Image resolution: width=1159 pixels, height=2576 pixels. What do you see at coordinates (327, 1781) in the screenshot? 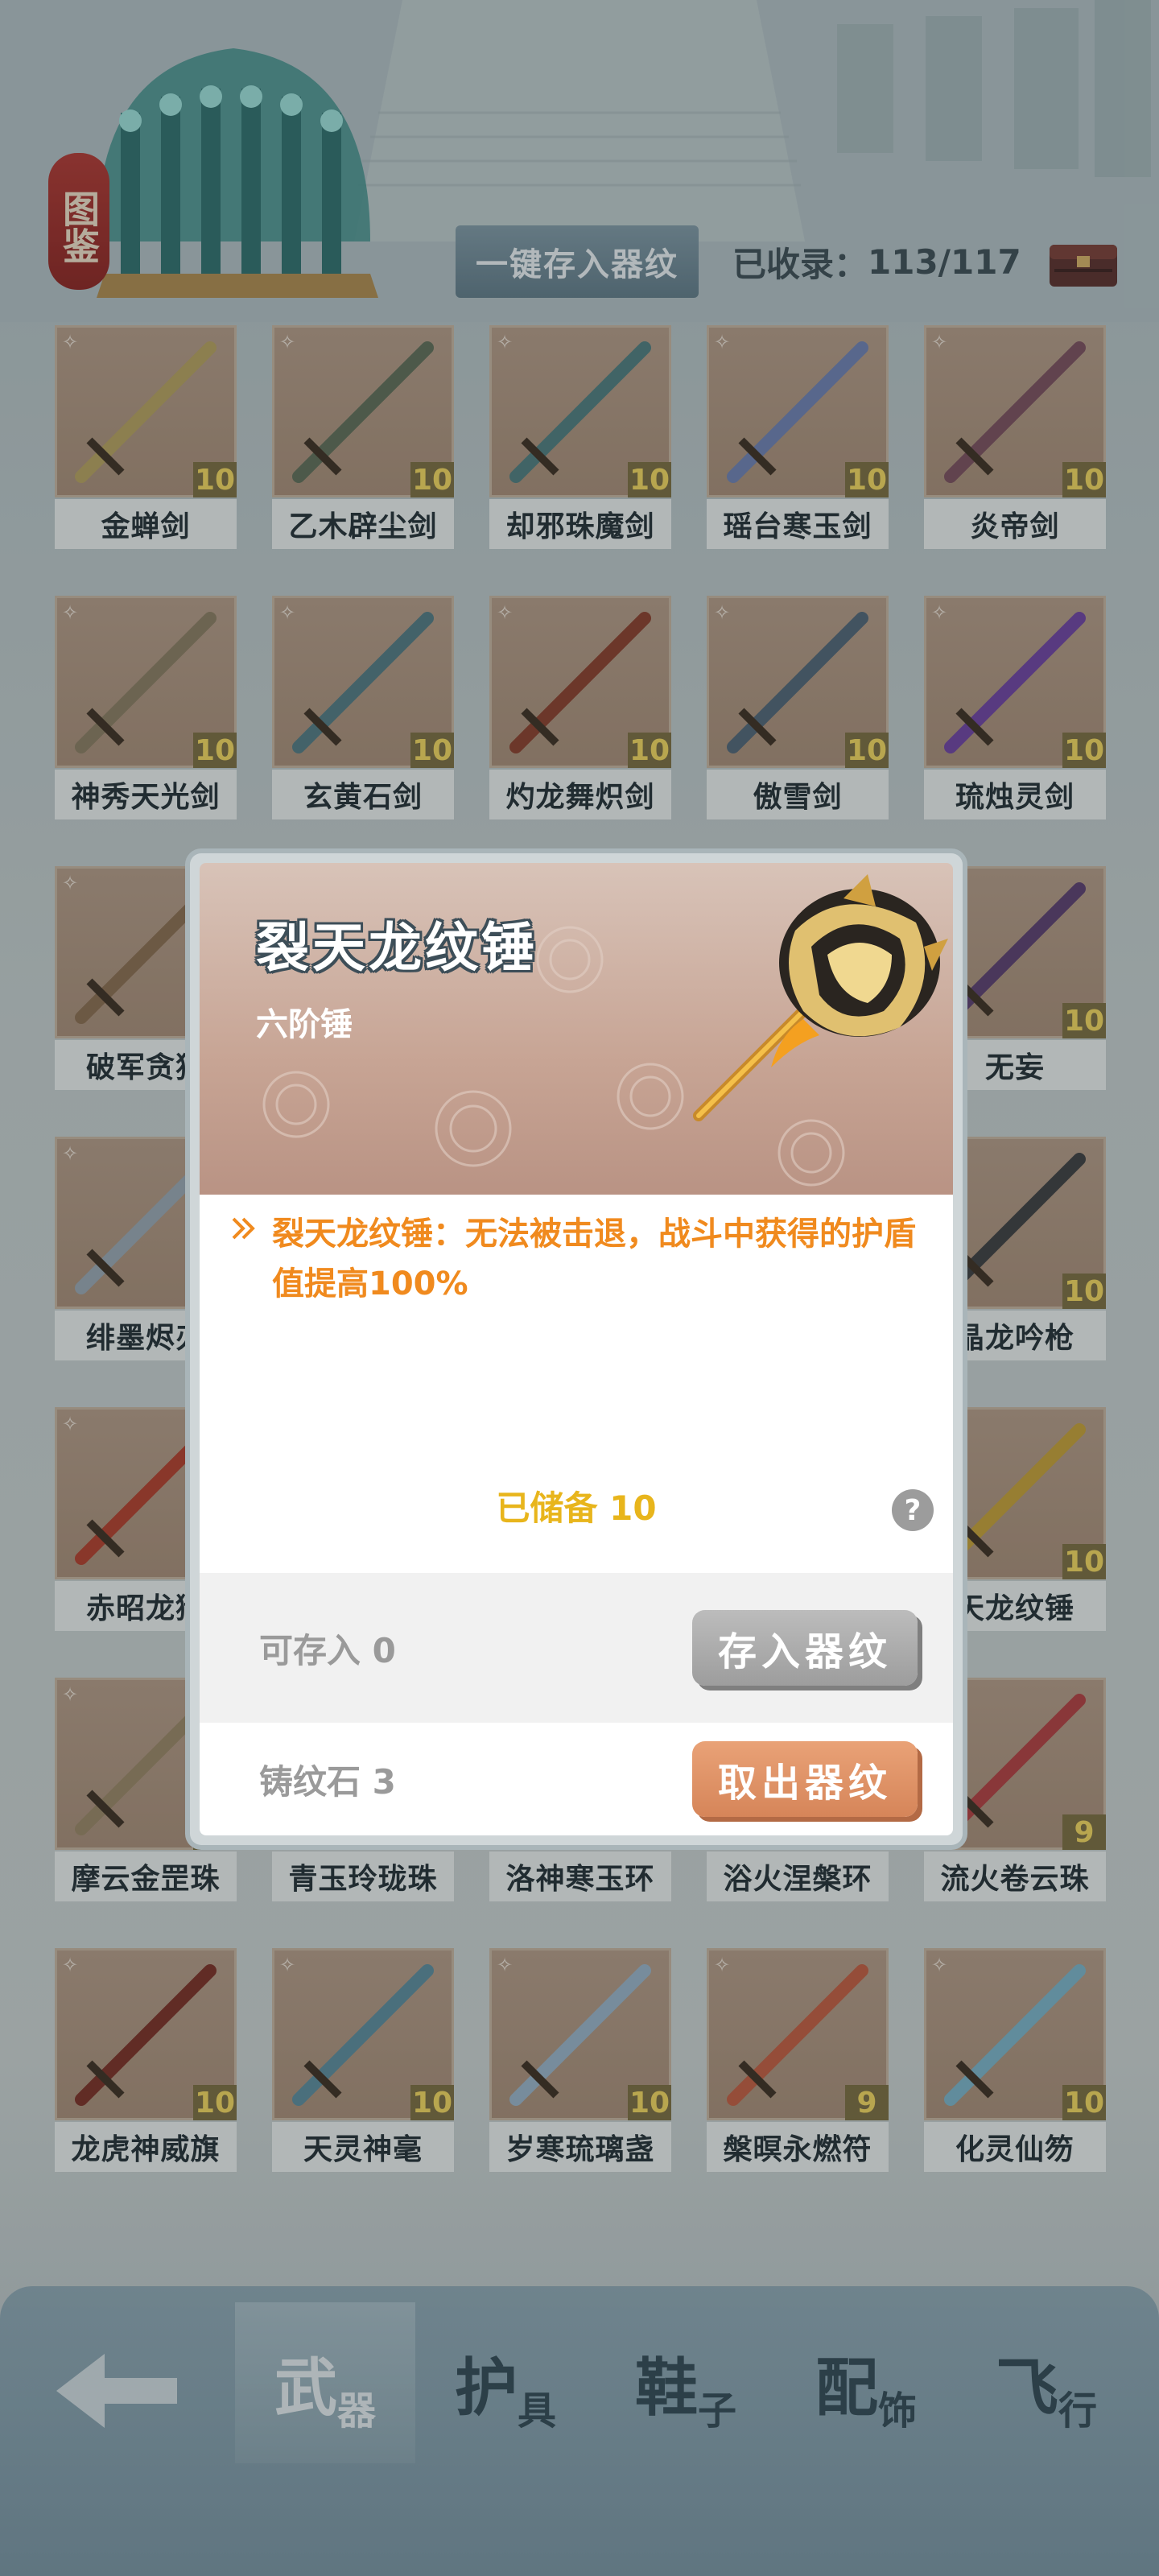
I see `stone-count-label: 铸纹石 3` at bounding box center [327, 1781].